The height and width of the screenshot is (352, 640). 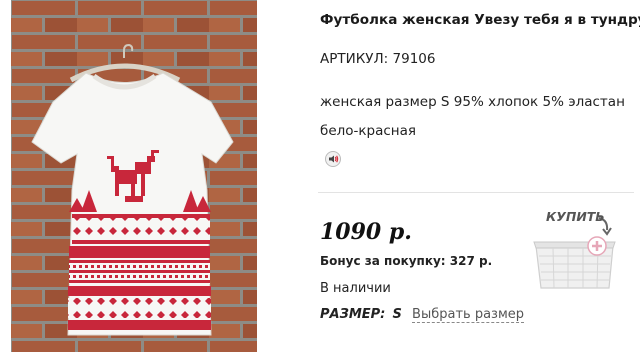 I want to click on buy-label: КУПИТЬ, so click(x=575, y=216).